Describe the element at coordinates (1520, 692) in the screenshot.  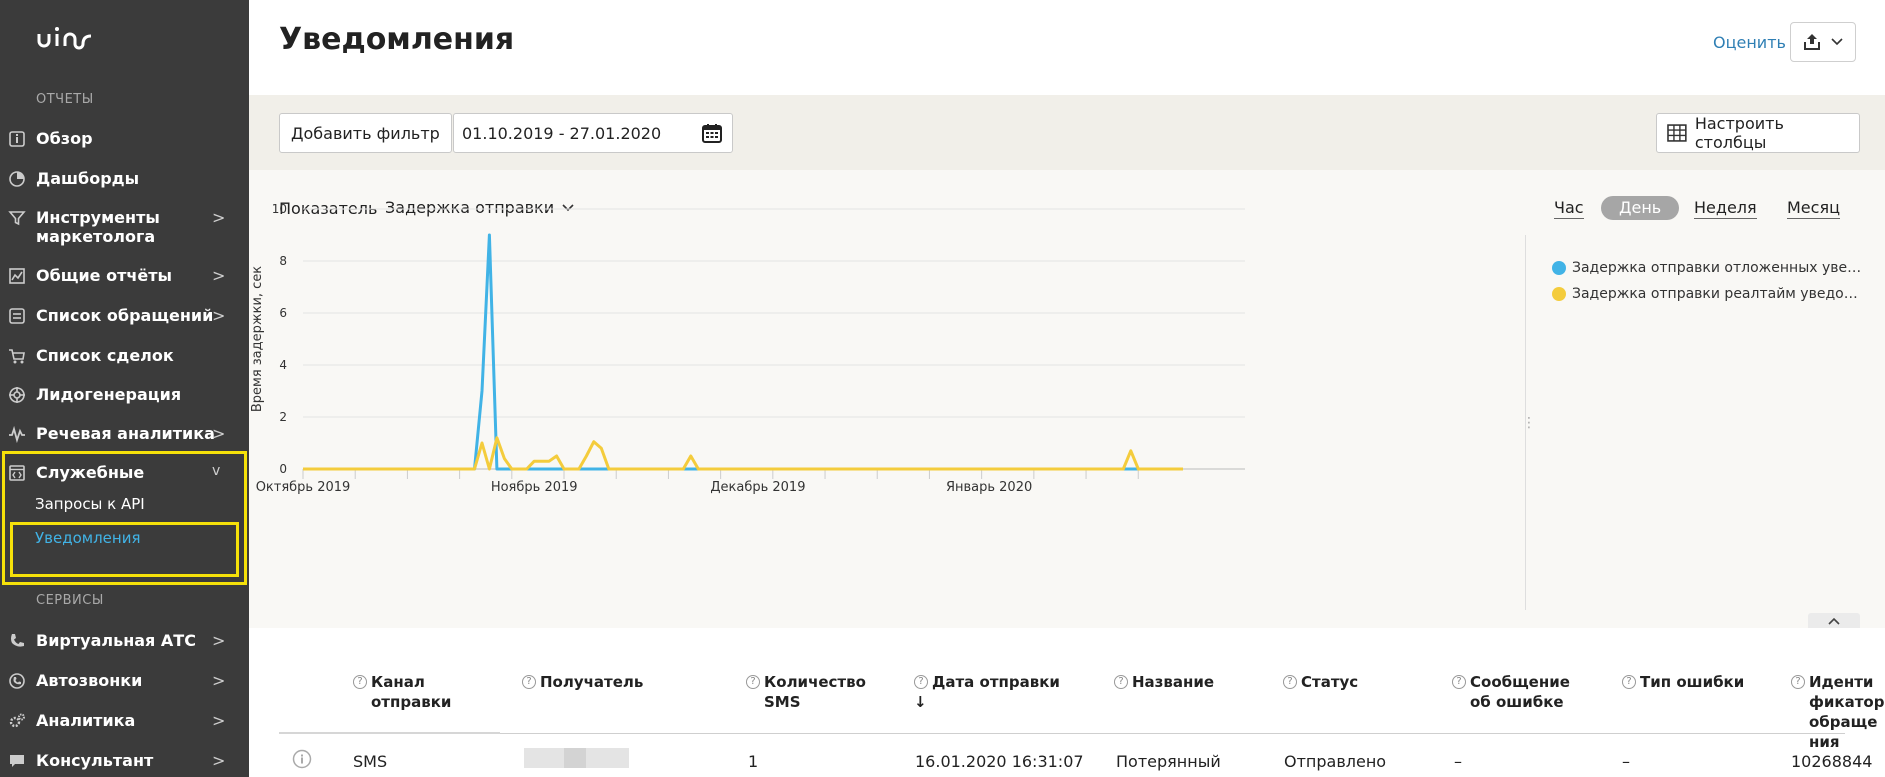
I see `column-header-label: Сообщение об ошибке` at that location.